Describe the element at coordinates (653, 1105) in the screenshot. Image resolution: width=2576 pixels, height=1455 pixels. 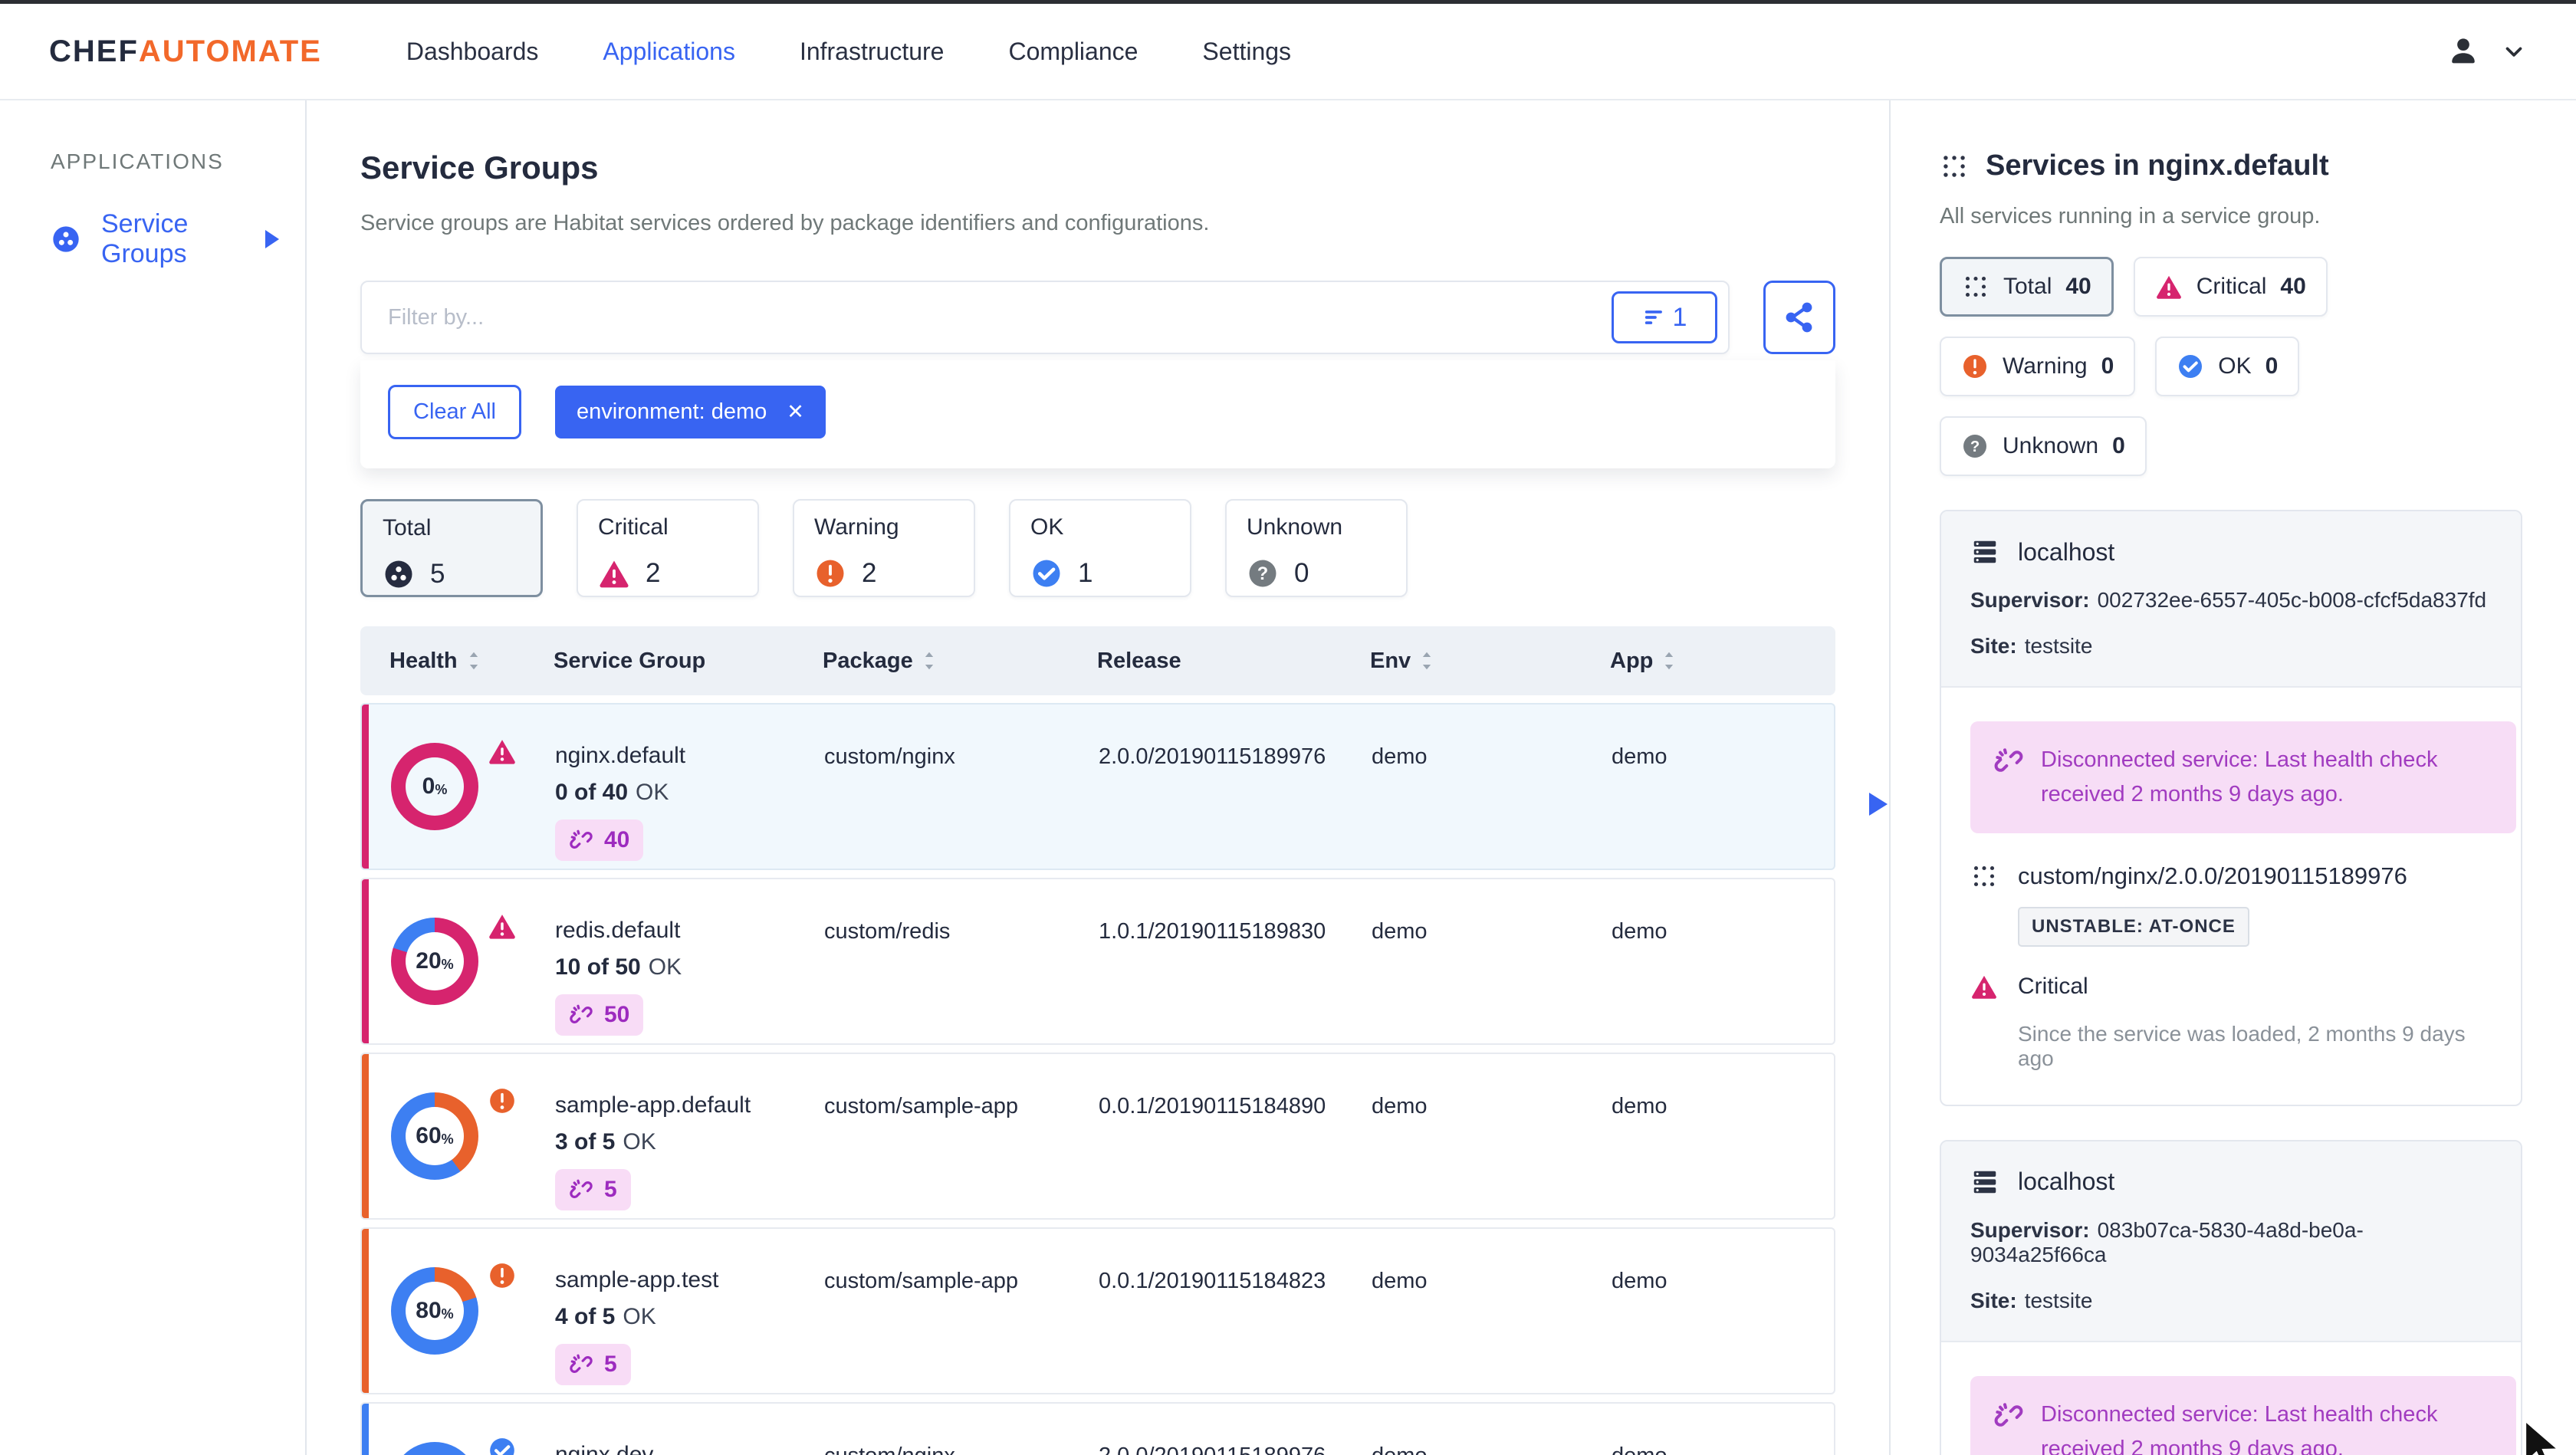
I see `service-group-name: sample-app.default` at that location.